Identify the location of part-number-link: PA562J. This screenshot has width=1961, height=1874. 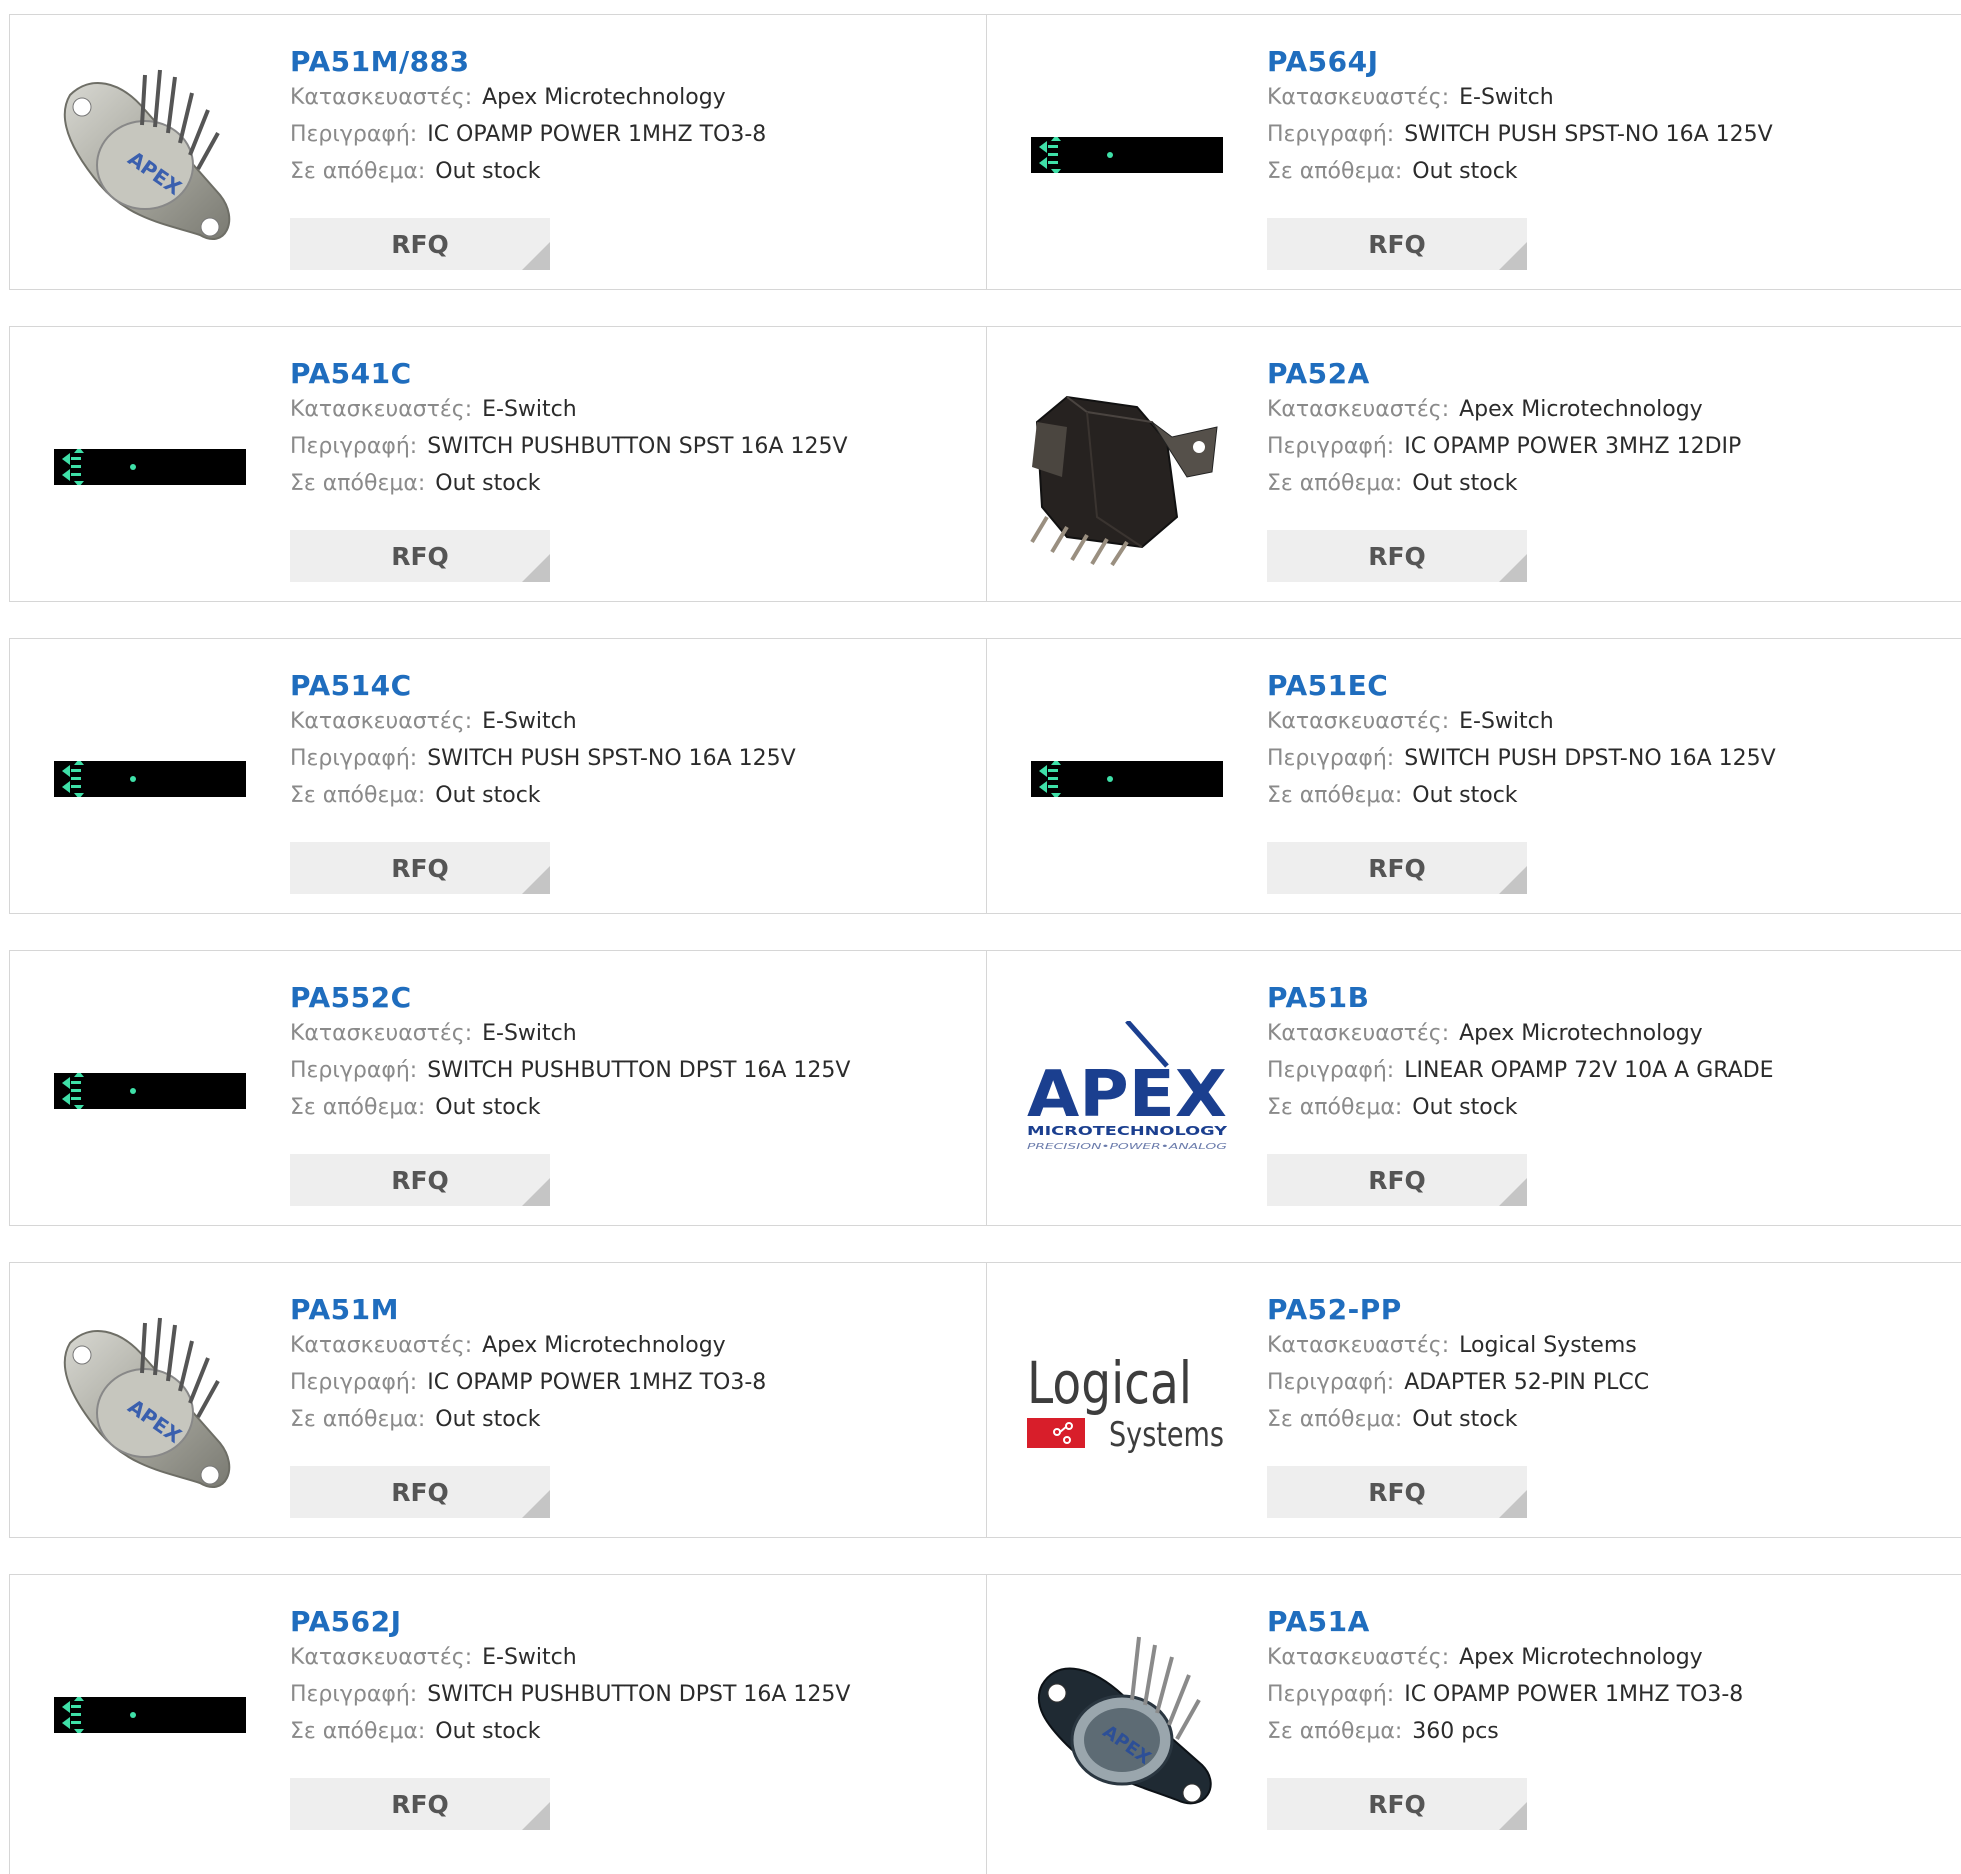
(630, 1622).